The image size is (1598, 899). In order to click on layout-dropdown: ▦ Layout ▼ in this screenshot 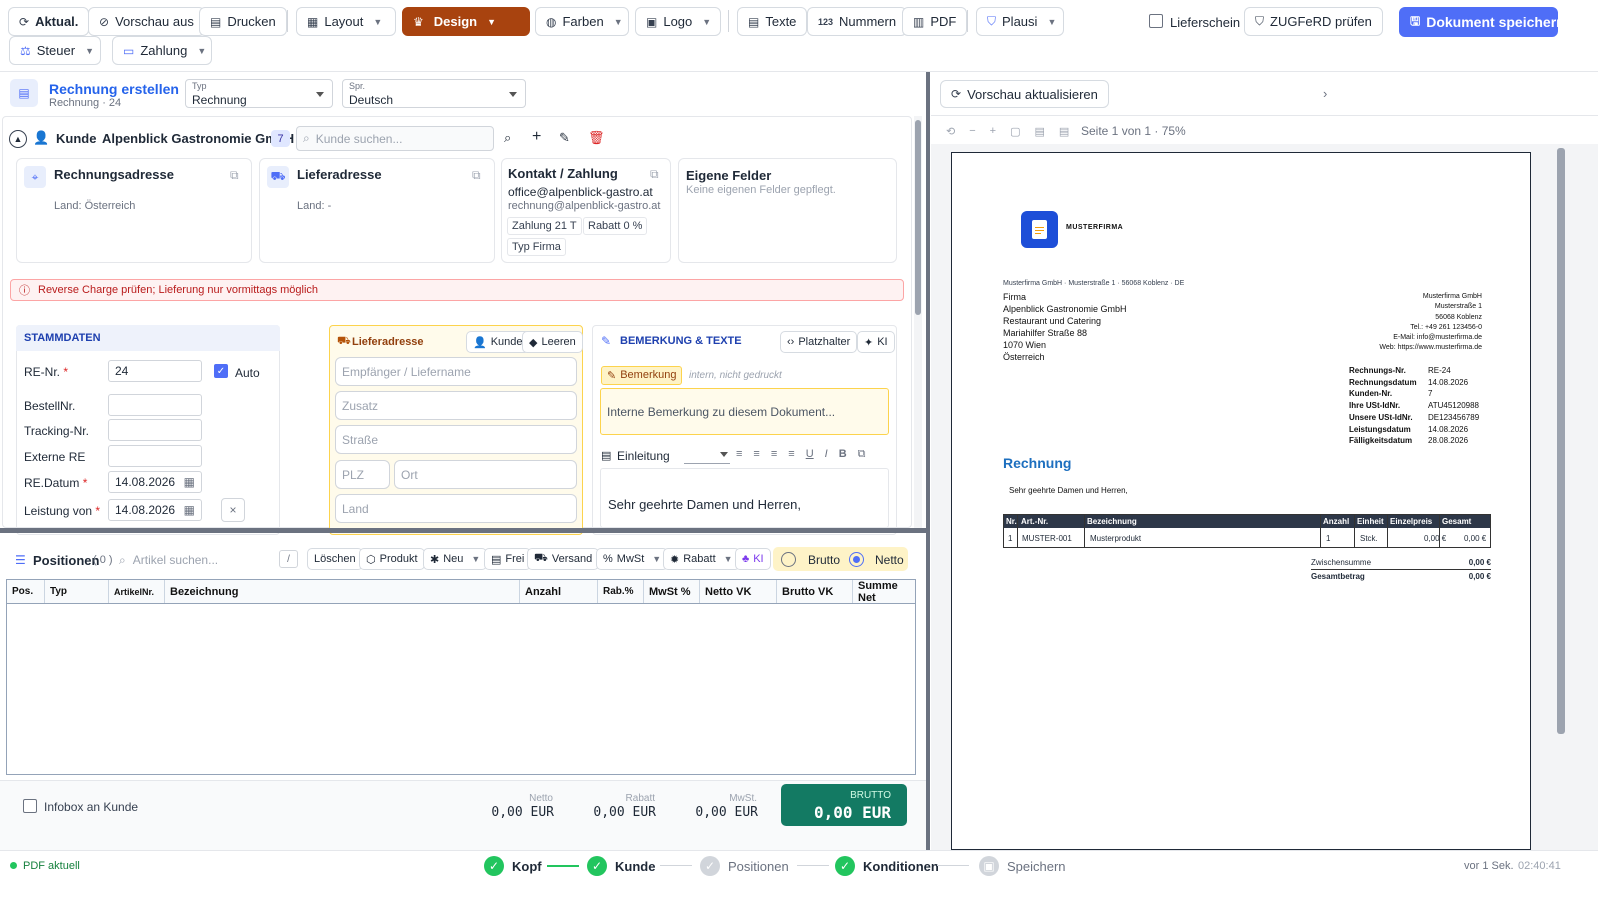, I will do `click(346, 21)`.